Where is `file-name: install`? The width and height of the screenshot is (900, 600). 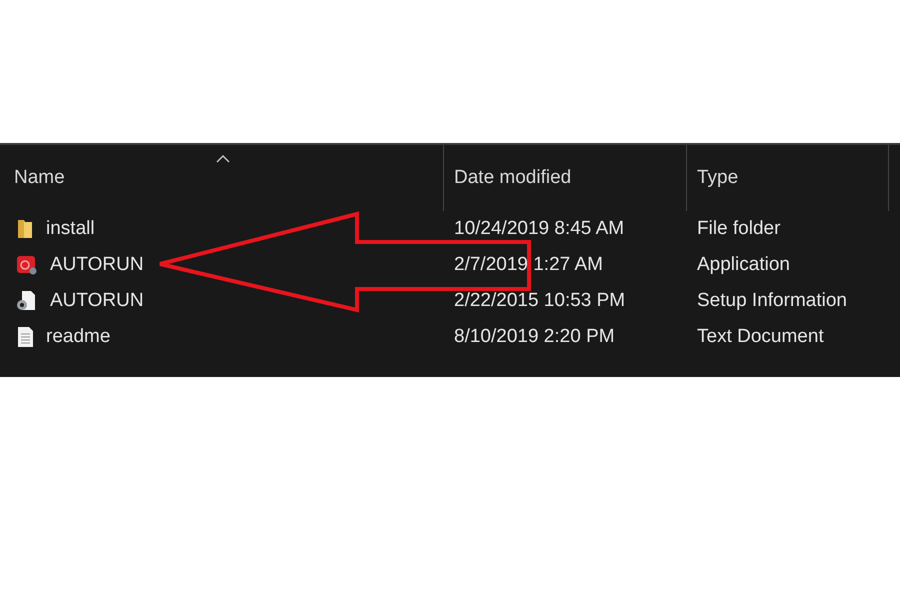 file-name: install is located at coordinates (70, 229).